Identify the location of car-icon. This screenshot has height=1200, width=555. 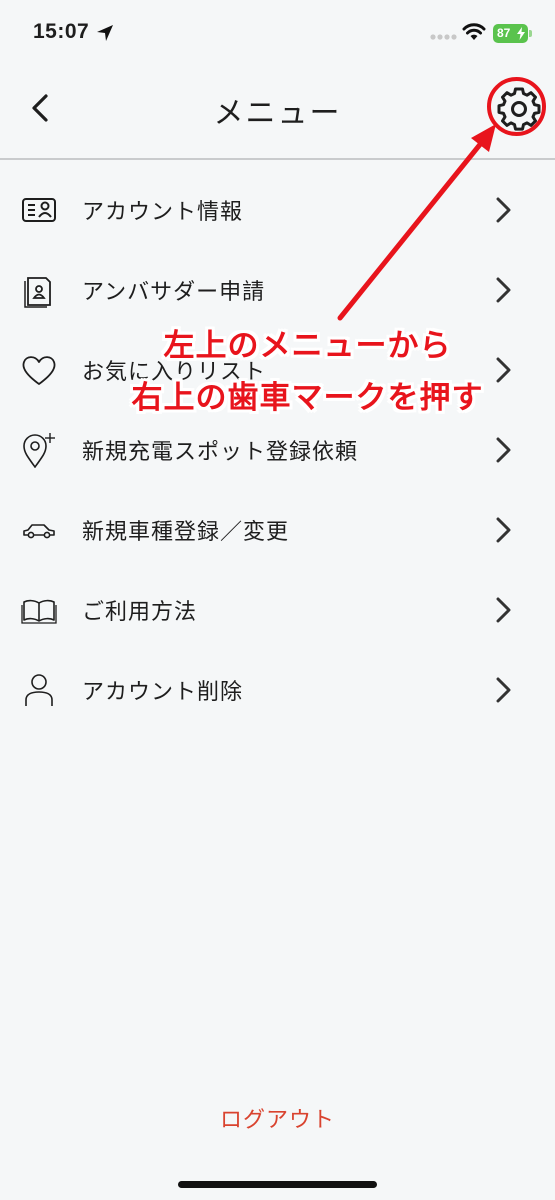
(39, 531).